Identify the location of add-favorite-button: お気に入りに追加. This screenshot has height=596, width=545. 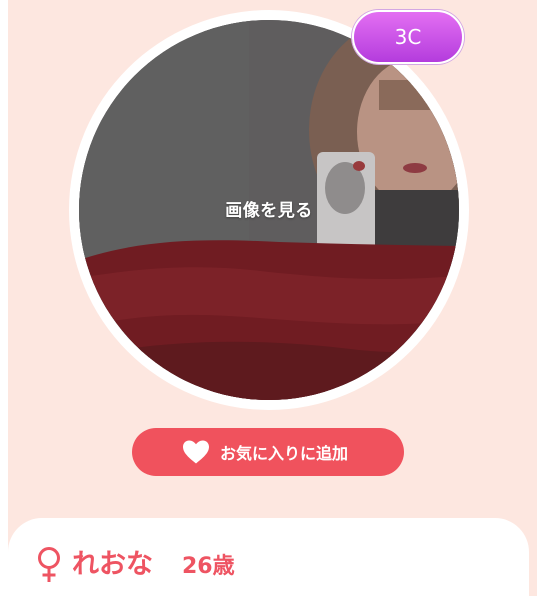
(268, 452).